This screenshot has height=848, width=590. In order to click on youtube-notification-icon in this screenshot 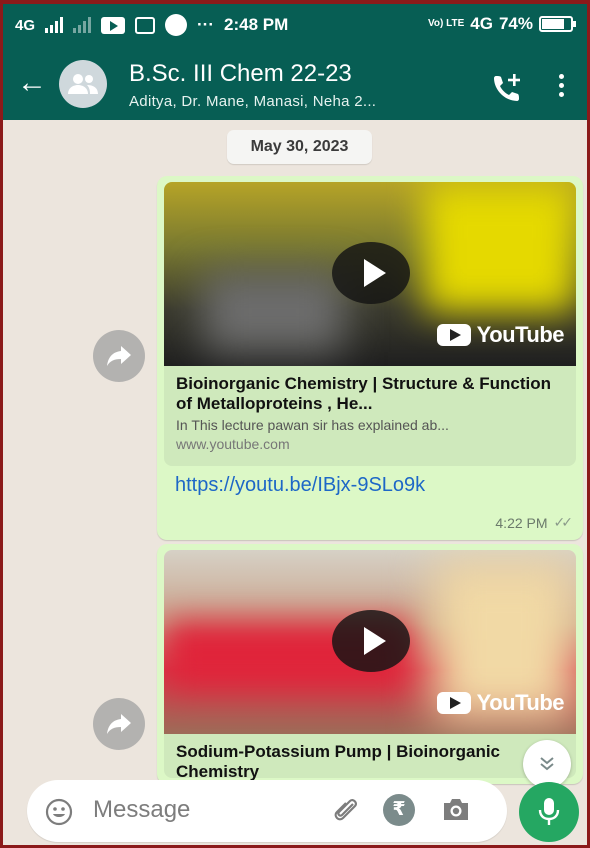, I will do `click(113, 25)`.